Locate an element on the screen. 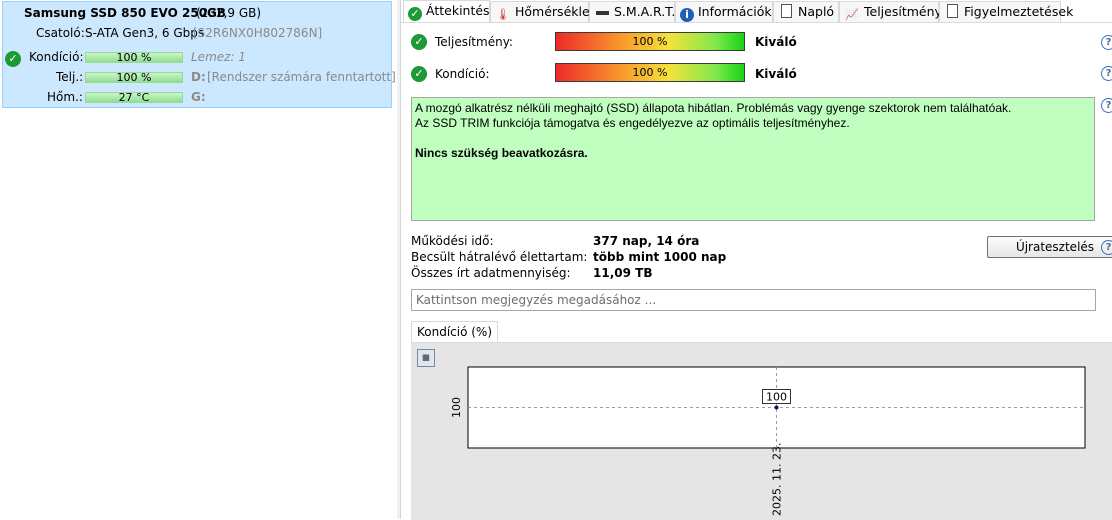  disk-number: Lemez: 1 is located at coordinates (218, 57).